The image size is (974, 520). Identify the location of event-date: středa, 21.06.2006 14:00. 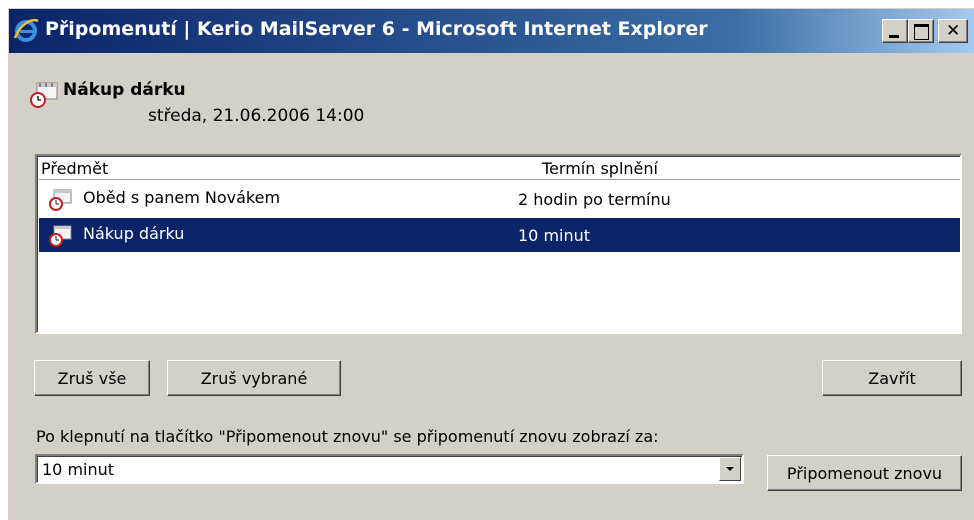
(256, 116).